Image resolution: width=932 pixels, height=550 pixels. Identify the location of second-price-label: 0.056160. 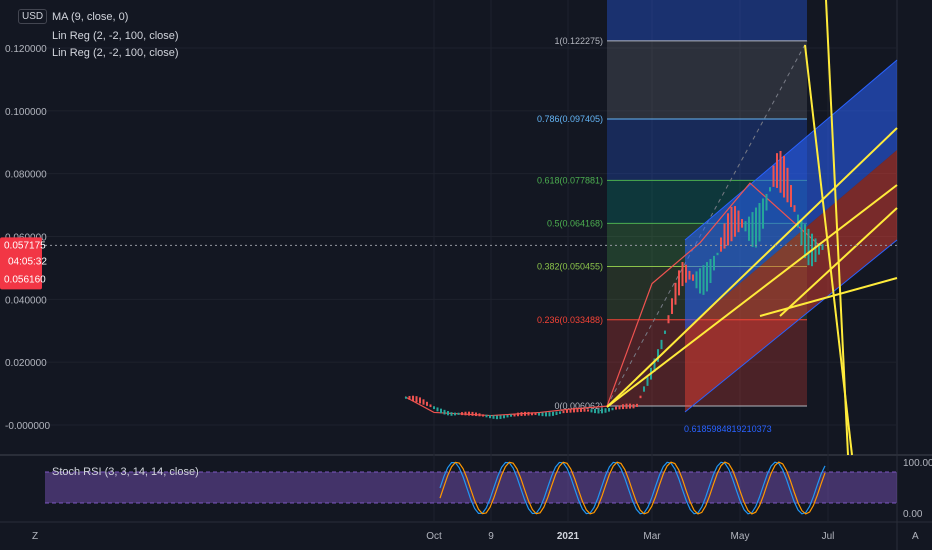
(25, 279).